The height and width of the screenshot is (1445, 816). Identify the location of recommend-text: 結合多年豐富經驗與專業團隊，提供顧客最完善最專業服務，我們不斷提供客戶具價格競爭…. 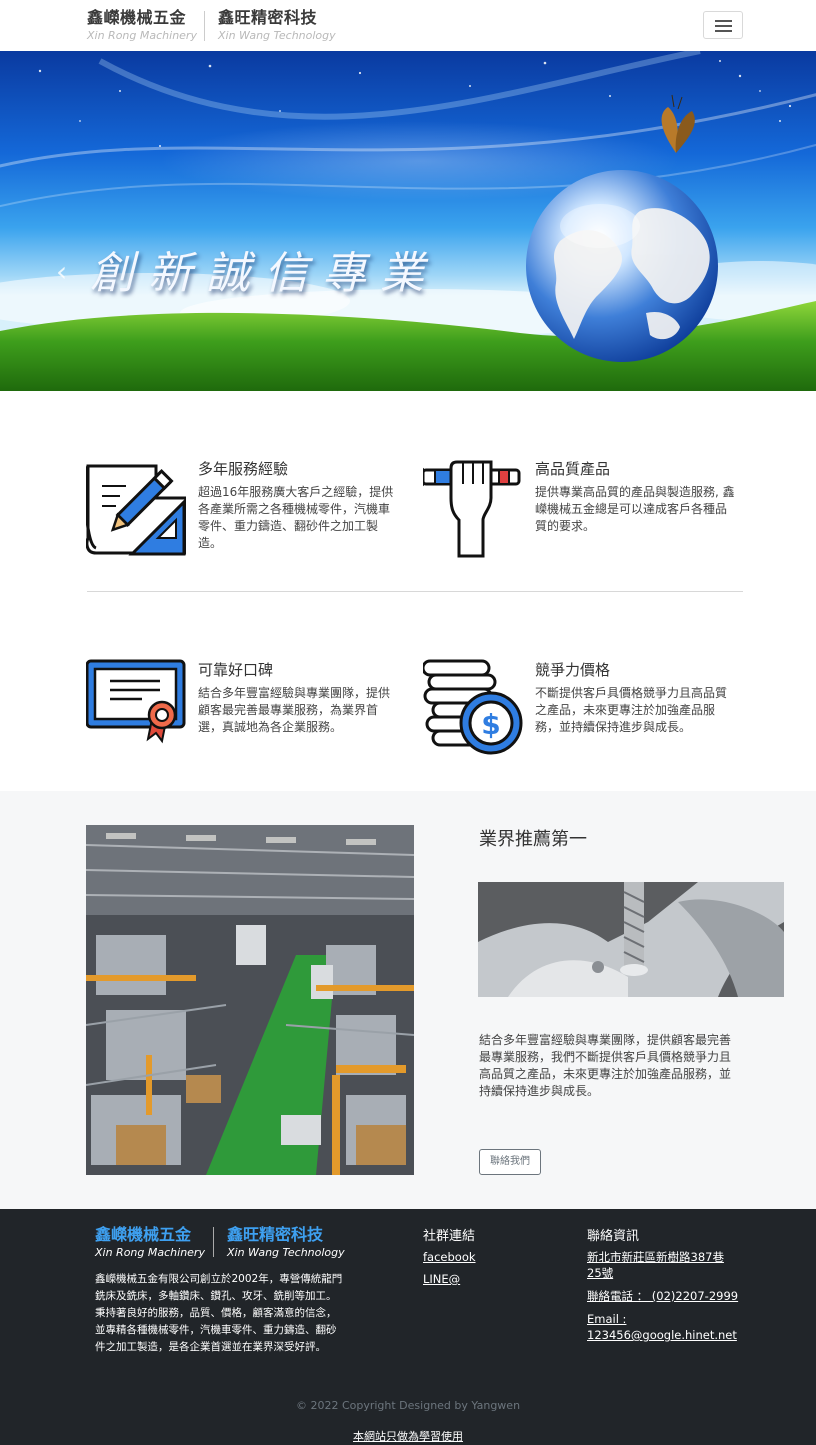
(605, 1065).